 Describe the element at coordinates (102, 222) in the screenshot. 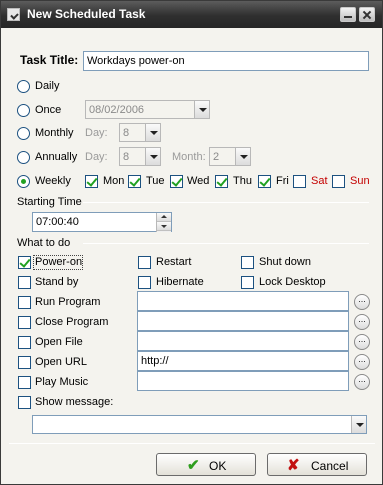

I see `starting-time-input: 07:00:40` at that location.